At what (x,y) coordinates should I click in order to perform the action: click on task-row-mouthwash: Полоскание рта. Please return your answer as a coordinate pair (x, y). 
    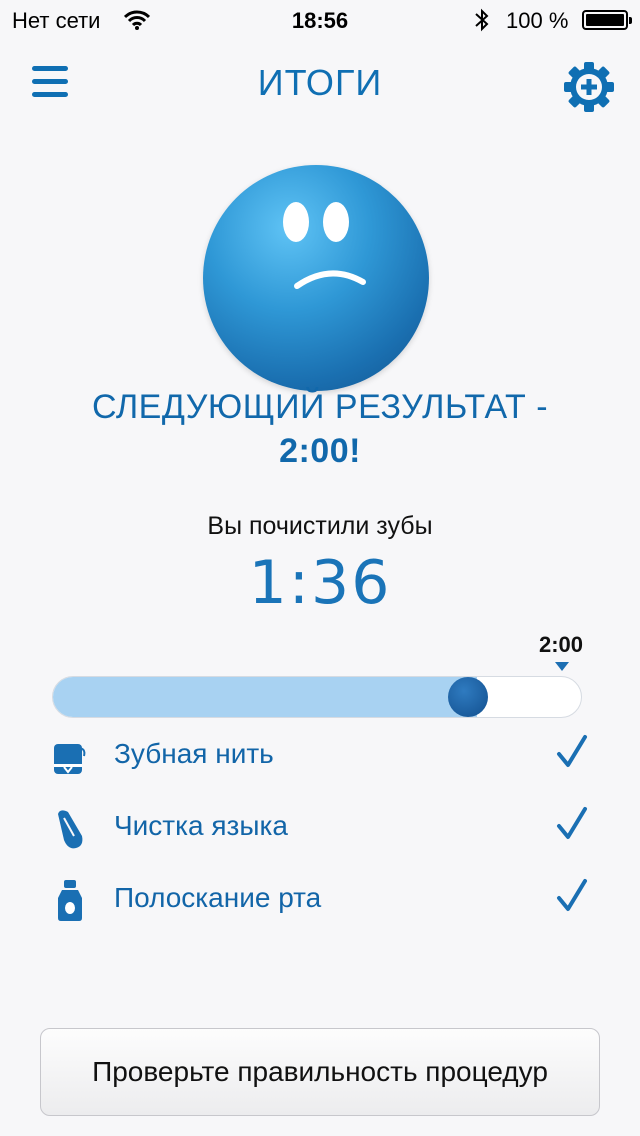
    Looking at the image, I should click on (320, 900).